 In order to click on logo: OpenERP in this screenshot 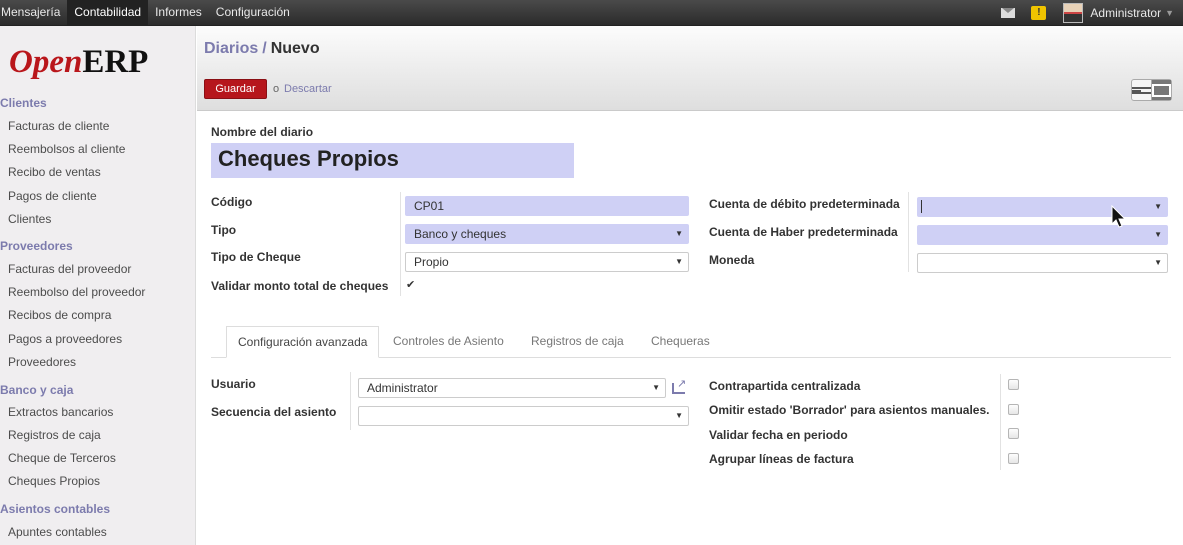, I will do `click(79, 62)`.